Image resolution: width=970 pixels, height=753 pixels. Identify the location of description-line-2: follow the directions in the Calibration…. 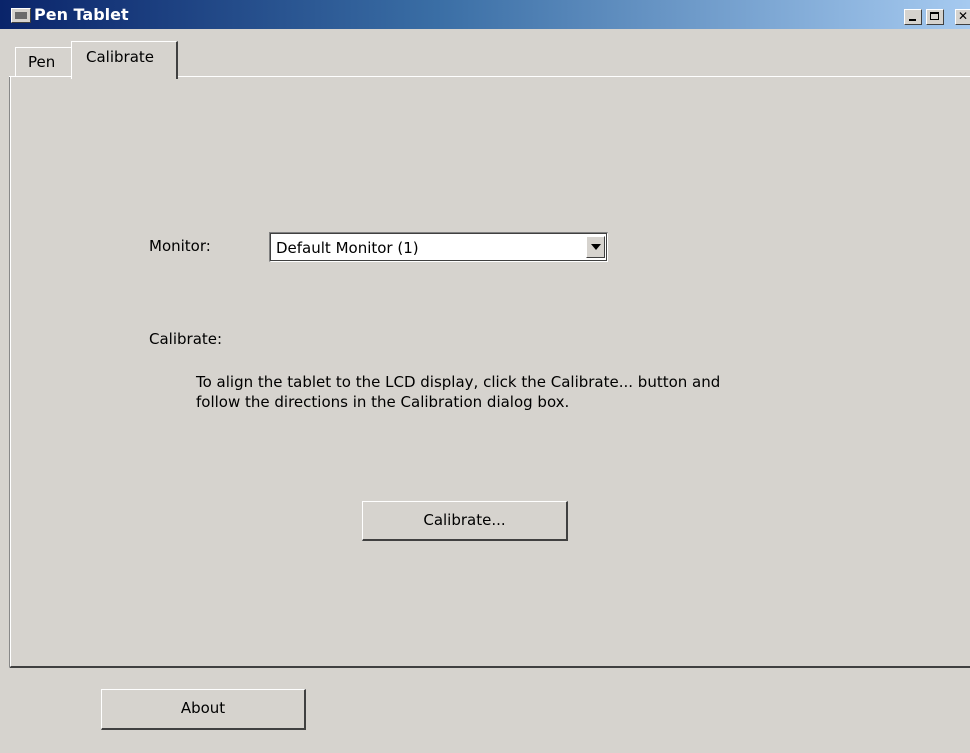
(383, 402).